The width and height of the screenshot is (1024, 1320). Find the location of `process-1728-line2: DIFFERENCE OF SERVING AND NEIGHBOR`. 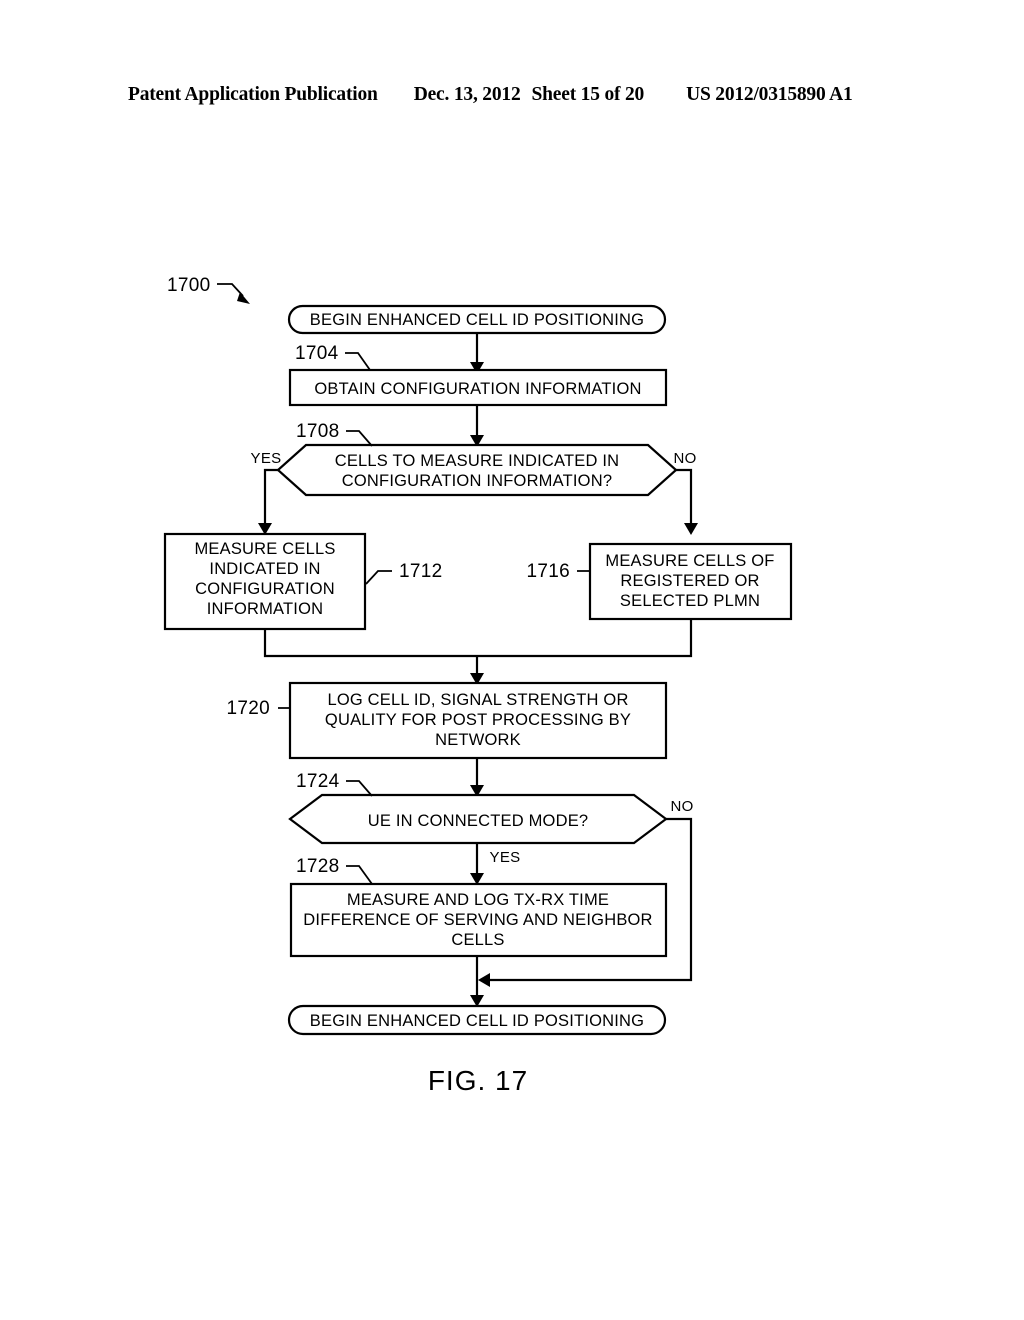

process-1728-line2: DIFFERENCE OF SERVING AND NEIGHBOR is located at coordinates (477, 920).